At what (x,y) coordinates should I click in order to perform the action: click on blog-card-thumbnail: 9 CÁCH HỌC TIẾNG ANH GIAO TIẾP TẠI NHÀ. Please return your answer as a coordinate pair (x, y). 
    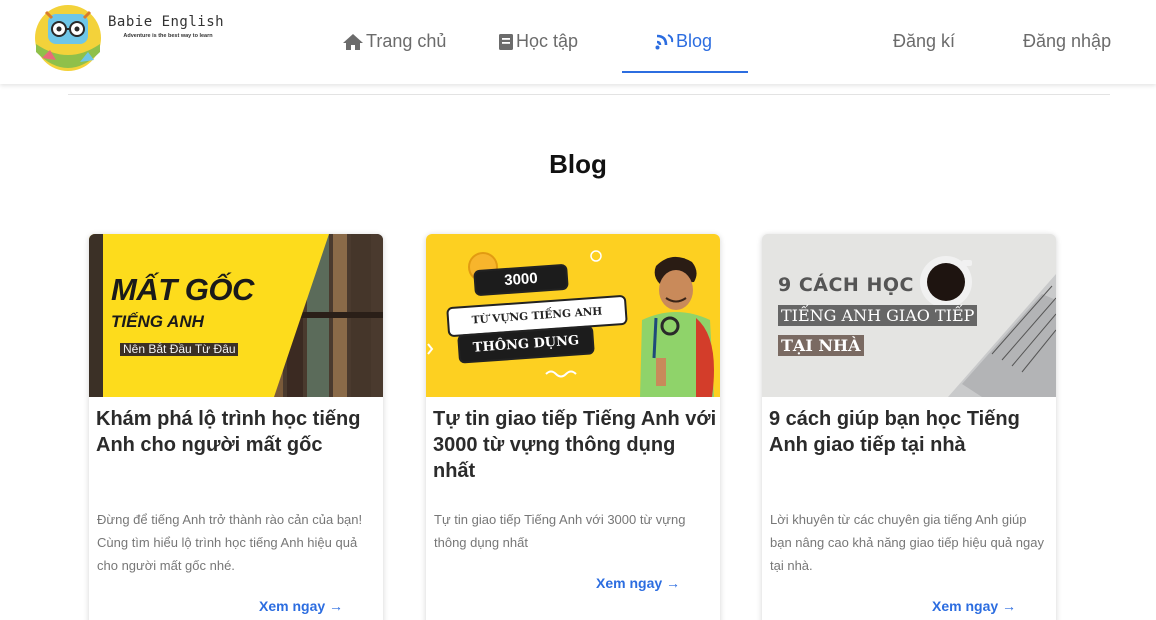
    Looking at the image, I should click on (909, 315).